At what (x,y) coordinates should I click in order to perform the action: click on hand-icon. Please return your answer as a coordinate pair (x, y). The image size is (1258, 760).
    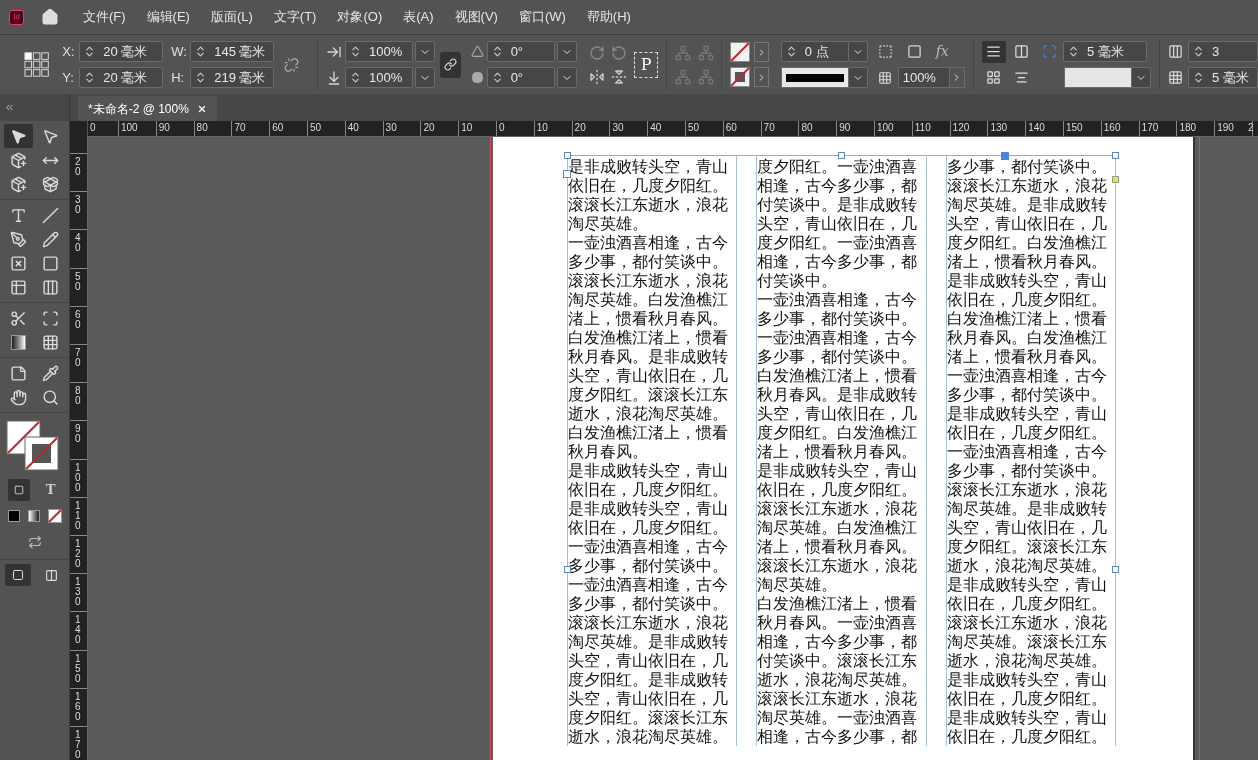
    Looking at the image, I should click on (18, 397).